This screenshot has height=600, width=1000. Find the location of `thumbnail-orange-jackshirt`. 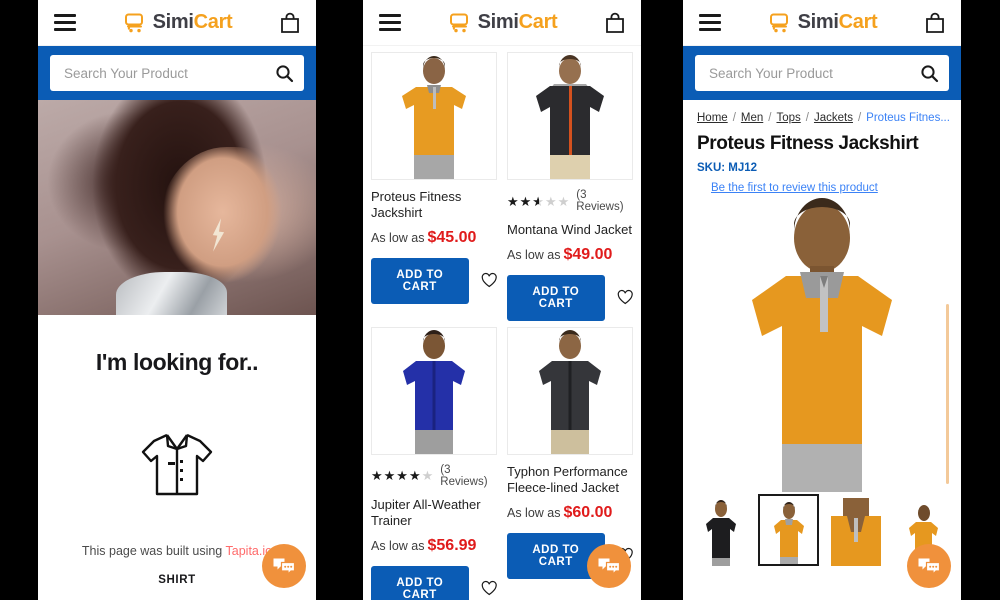

thumbnail-orange-jackshirt is located at coordinates (788, 533).